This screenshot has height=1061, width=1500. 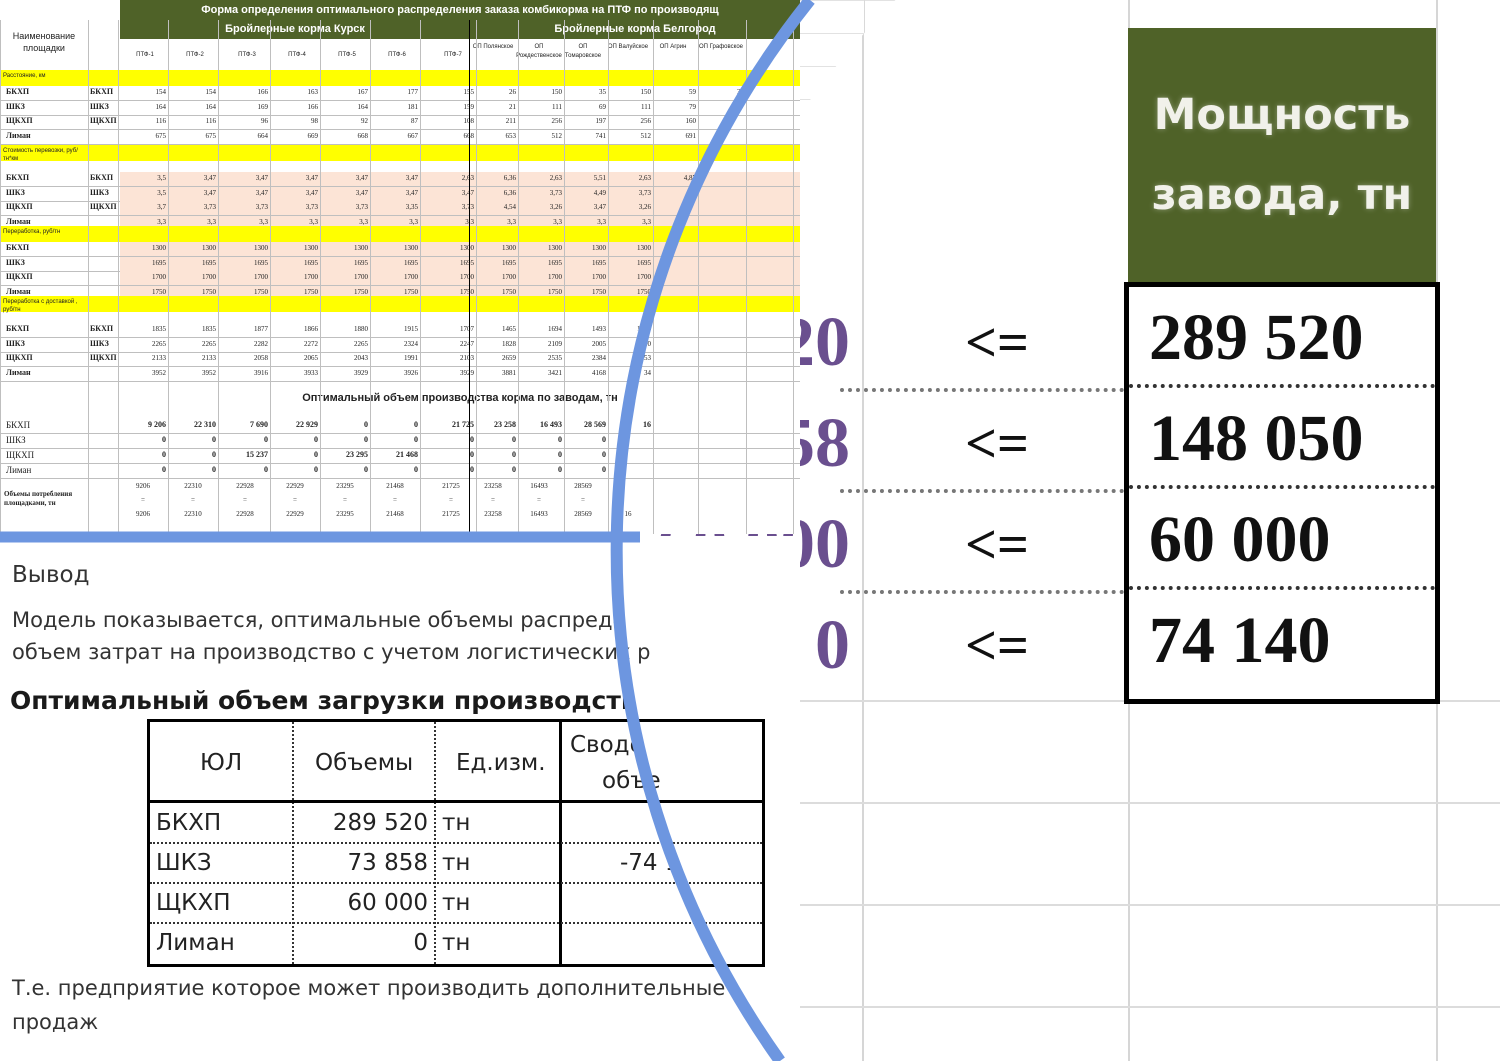 What do you see at coordinates (583, 424) in the screenshot?
I see `optimal-cell: 28 569` at bounding box center [583, 424].